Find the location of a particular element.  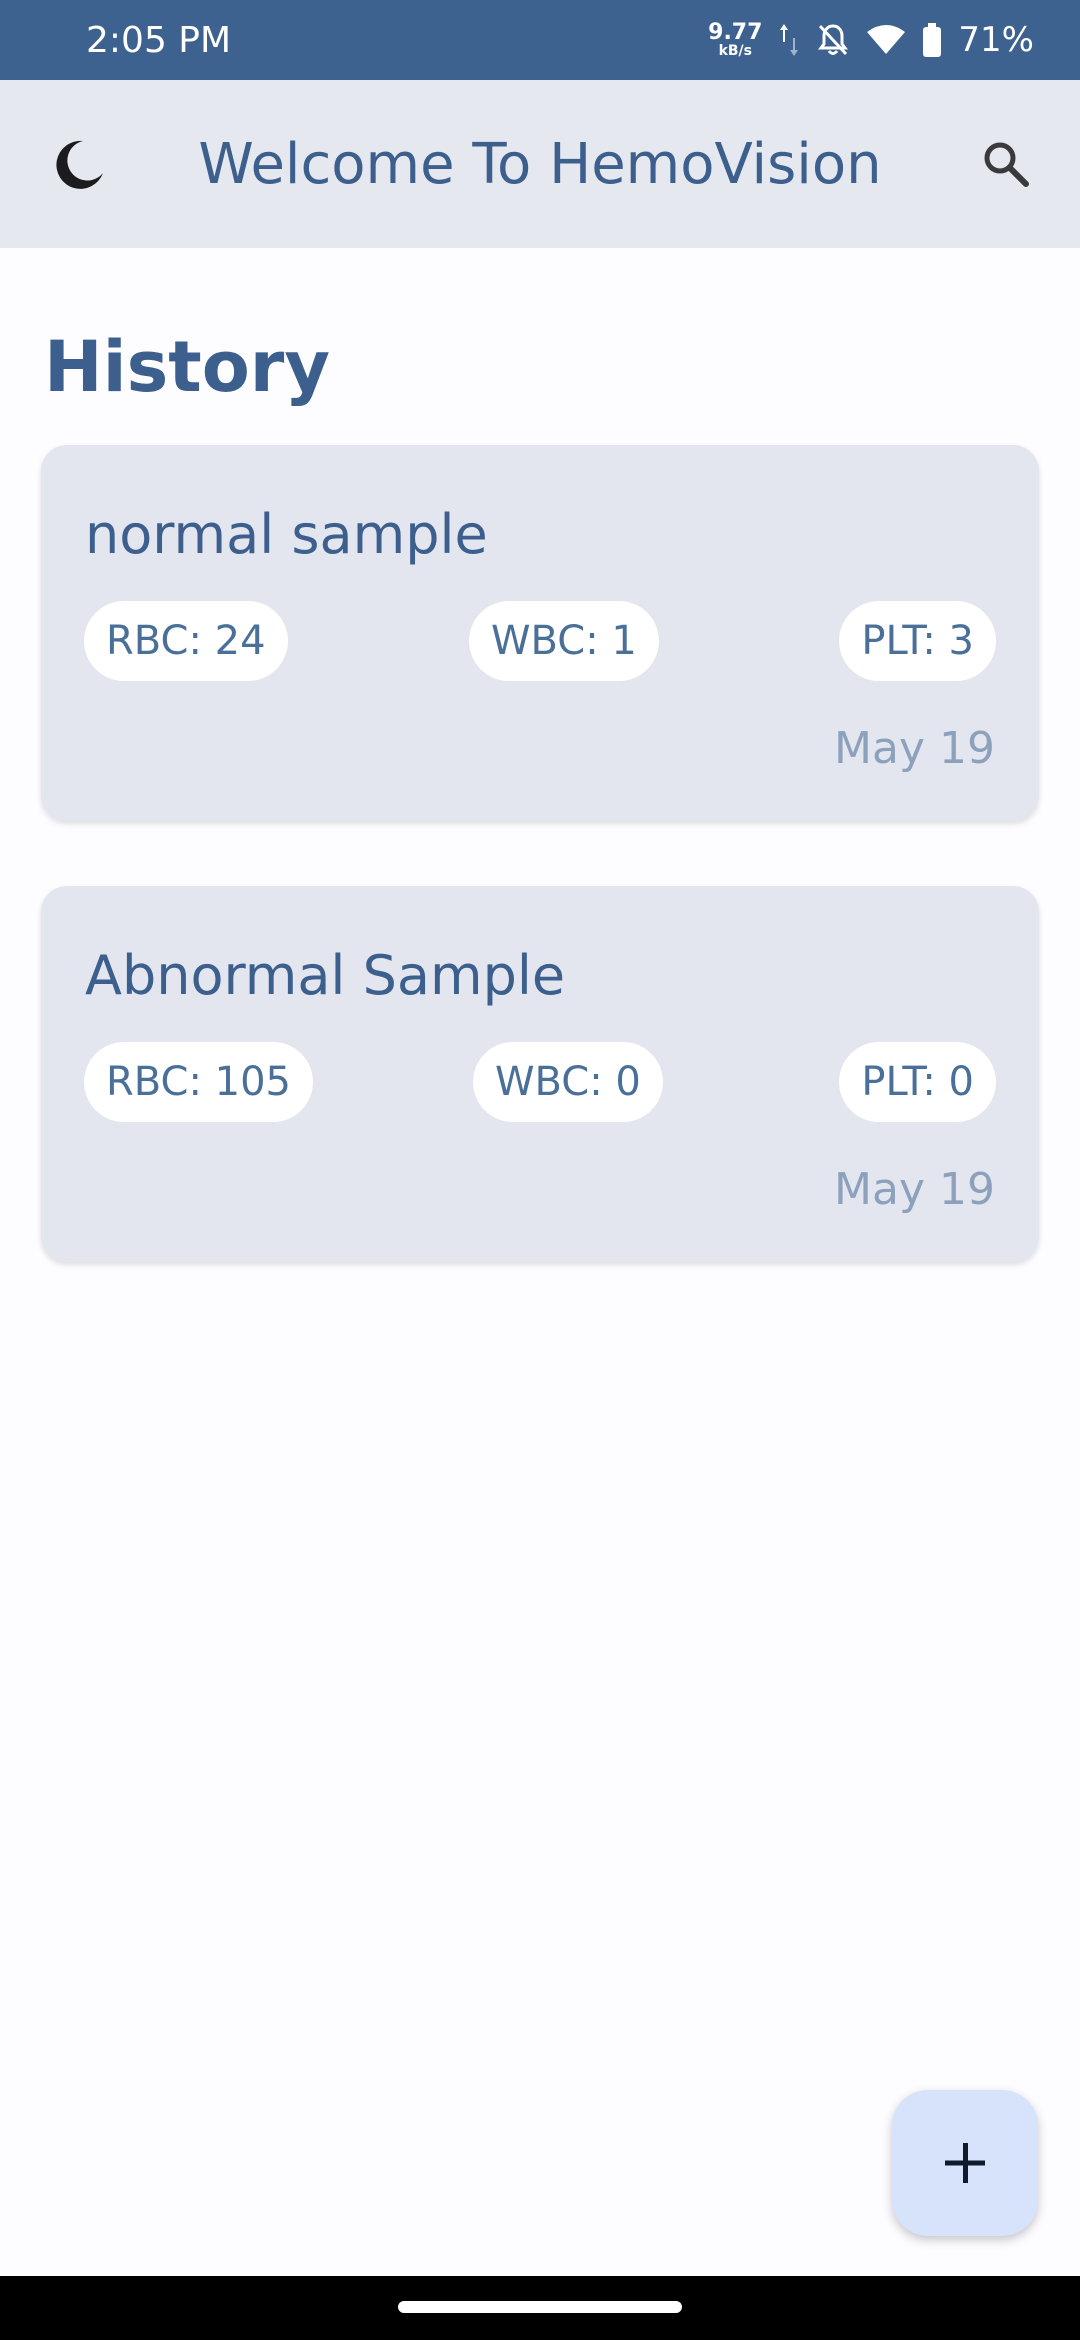

status-time: 2:05 PM is located at coordinates (159, 40).